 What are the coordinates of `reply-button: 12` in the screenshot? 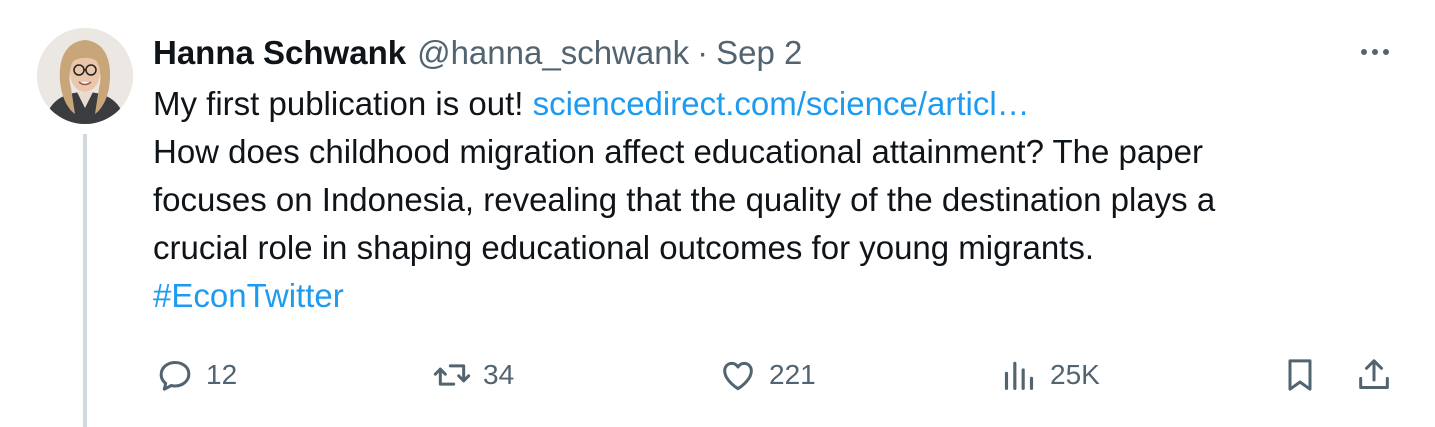 It's located at (196, 375).